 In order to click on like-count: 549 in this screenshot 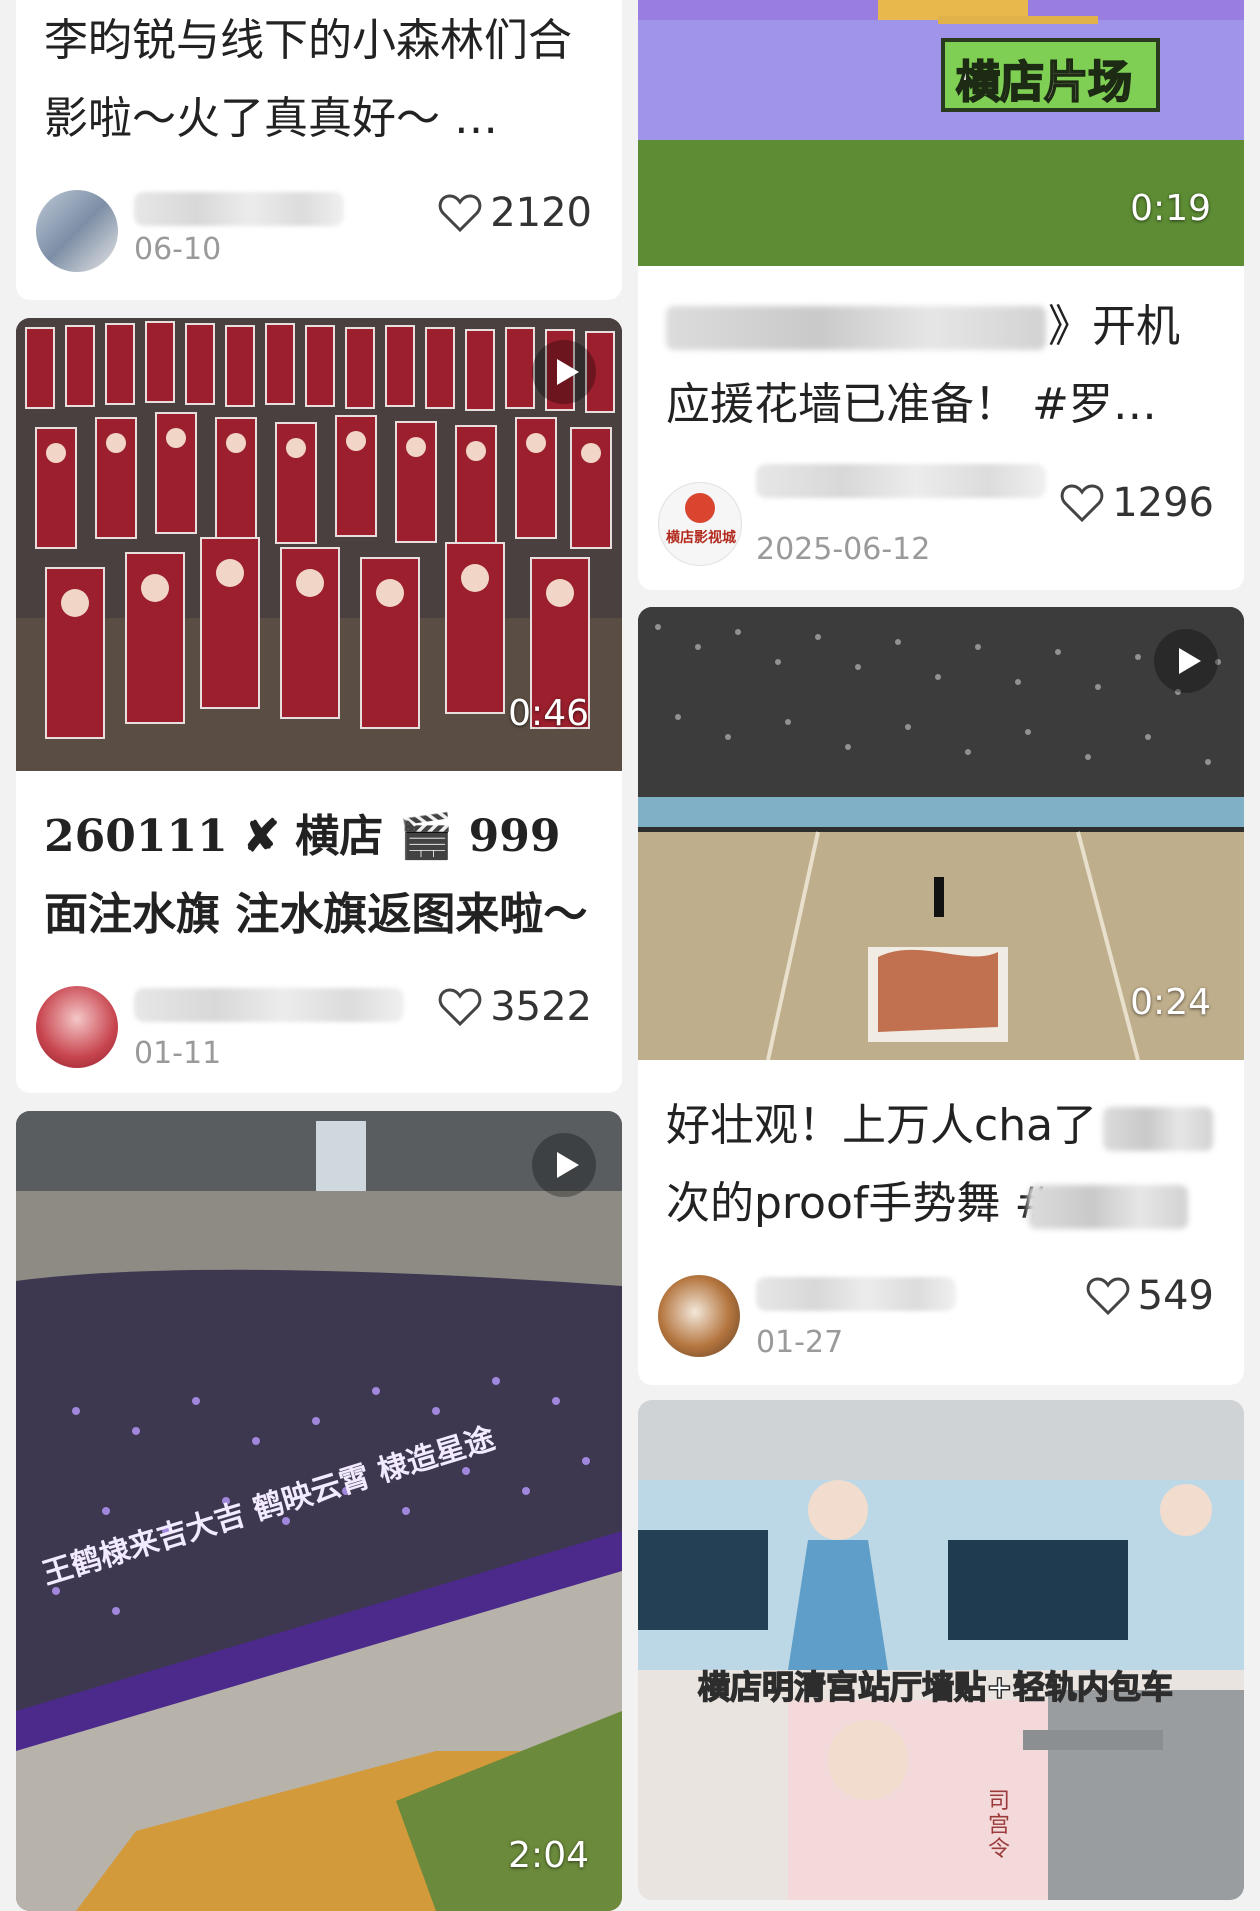, I will do `click(1175, 1296)`.